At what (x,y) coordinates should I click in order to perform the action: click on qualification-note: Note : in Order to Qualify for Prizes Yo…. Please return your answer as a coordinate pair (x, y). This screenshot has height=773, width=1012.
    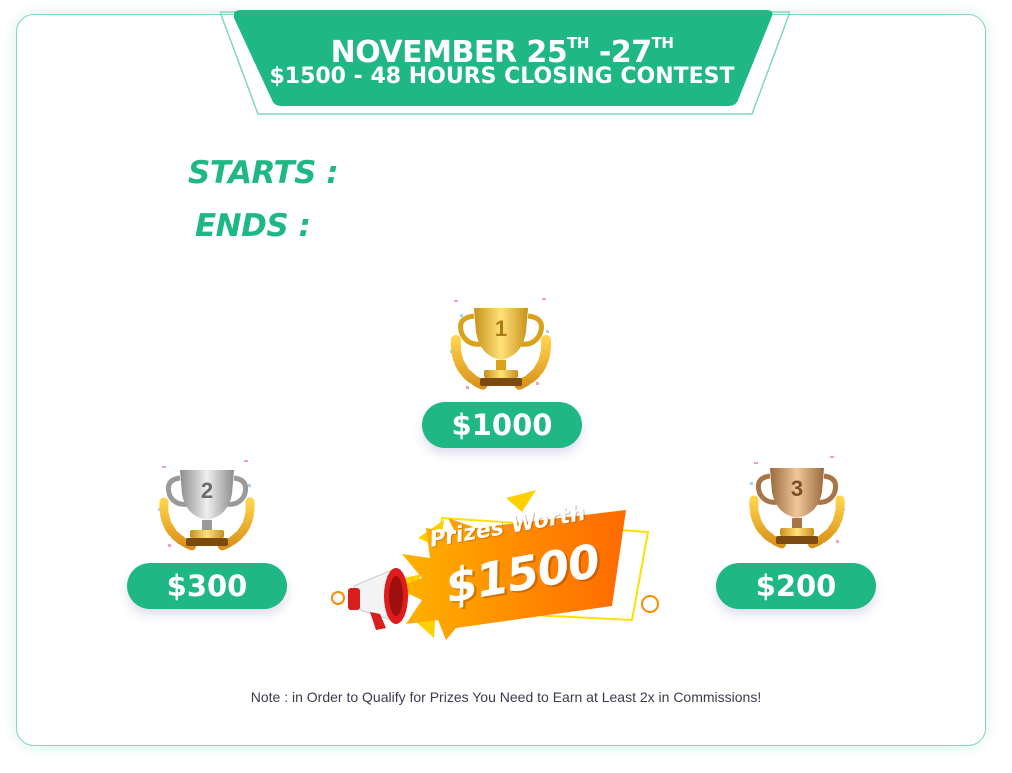
    Looking at the image, I should click on (506, 697).